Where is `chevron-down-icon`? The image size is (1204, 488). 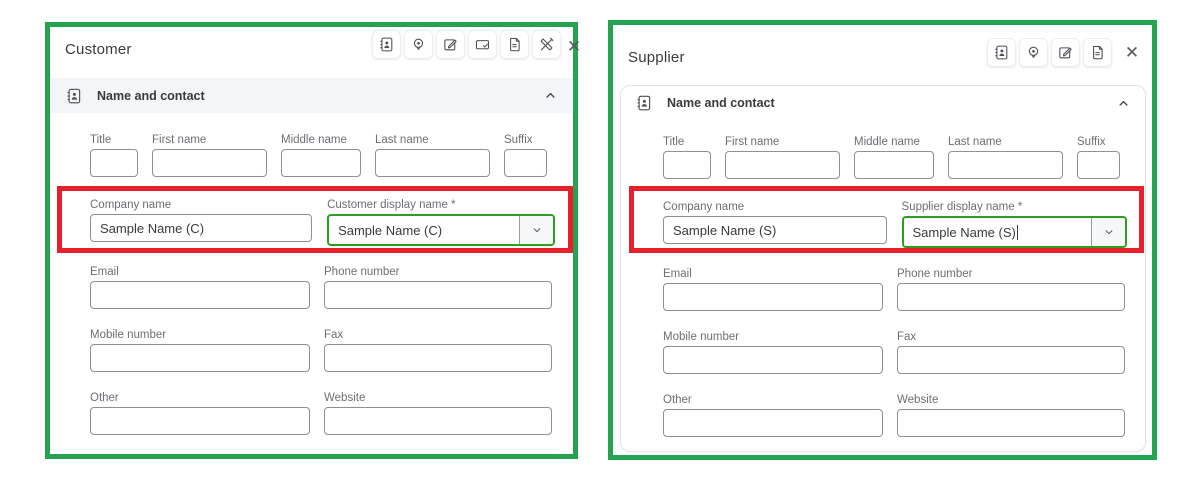 chevron-down-icon is located at coordinates (537, 230).